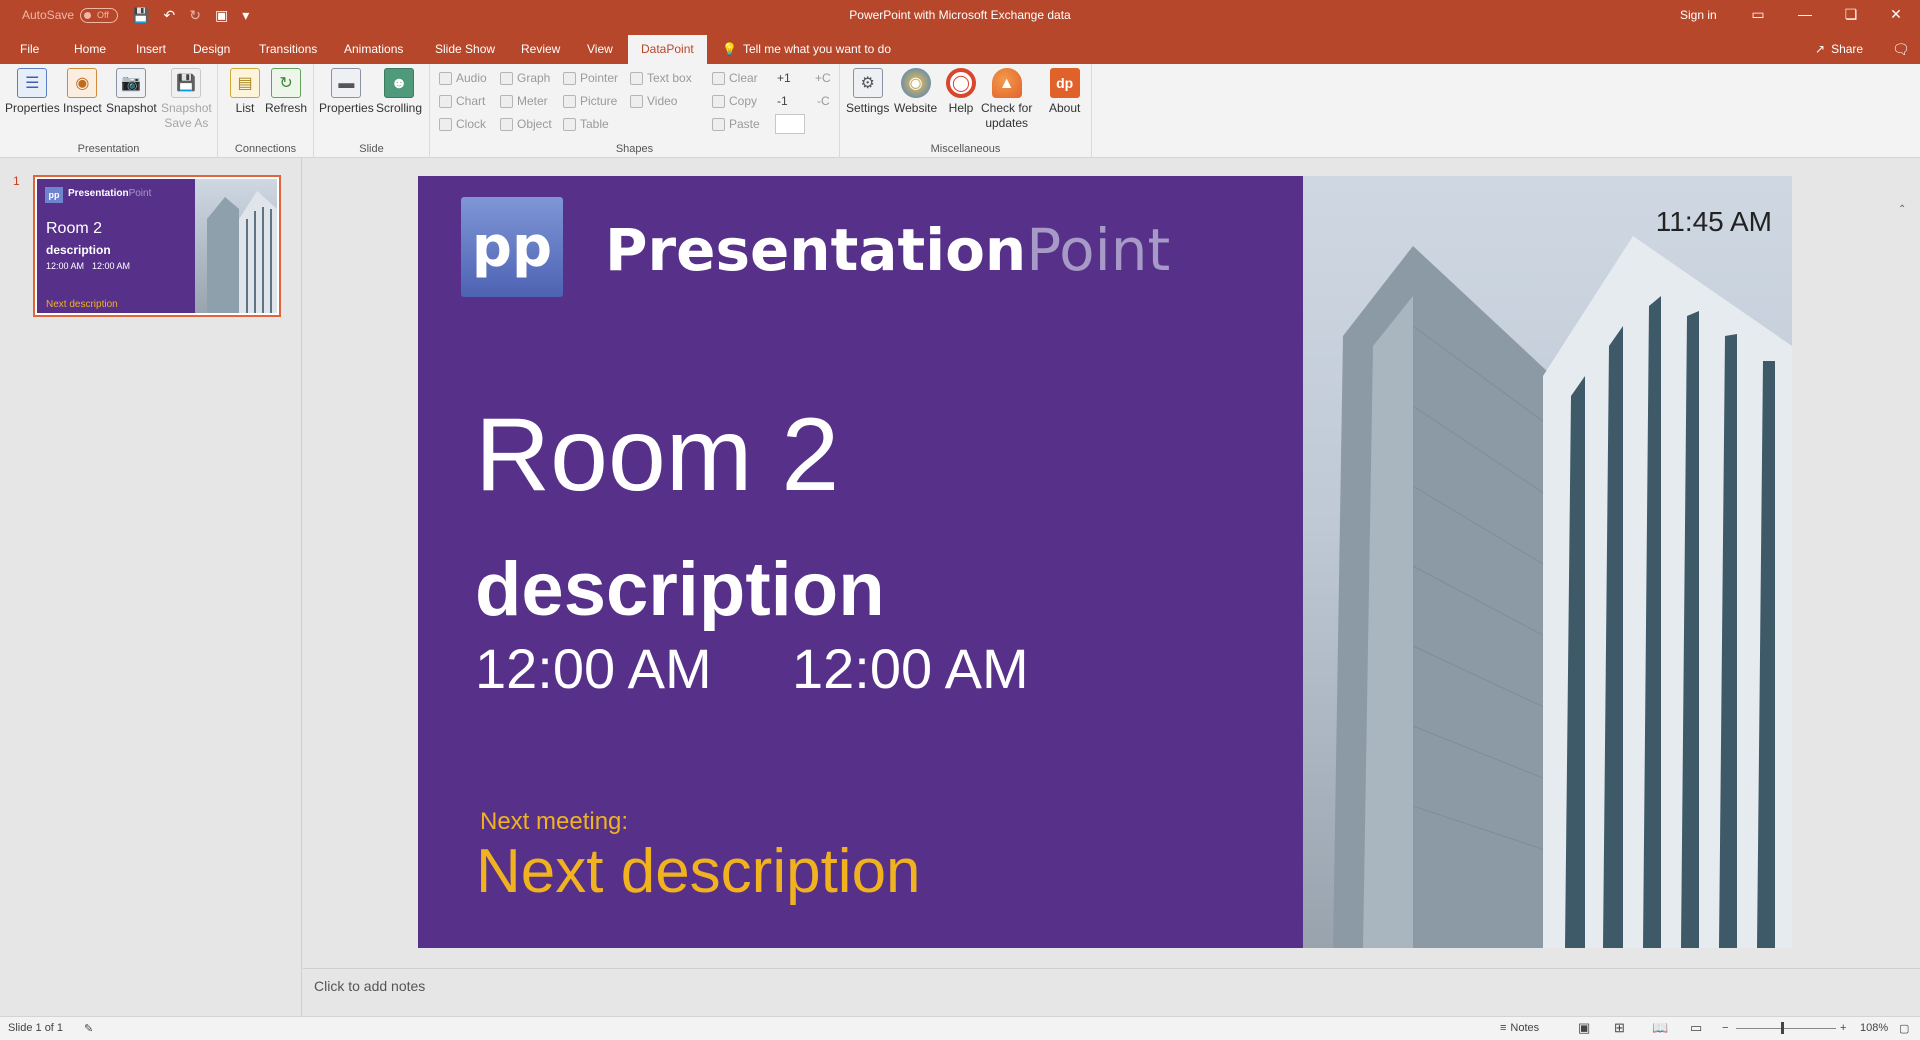 This screenshot has height=1040, width=1920. I want to click on snapshot-save-icon: 💾, so click(186, 83).